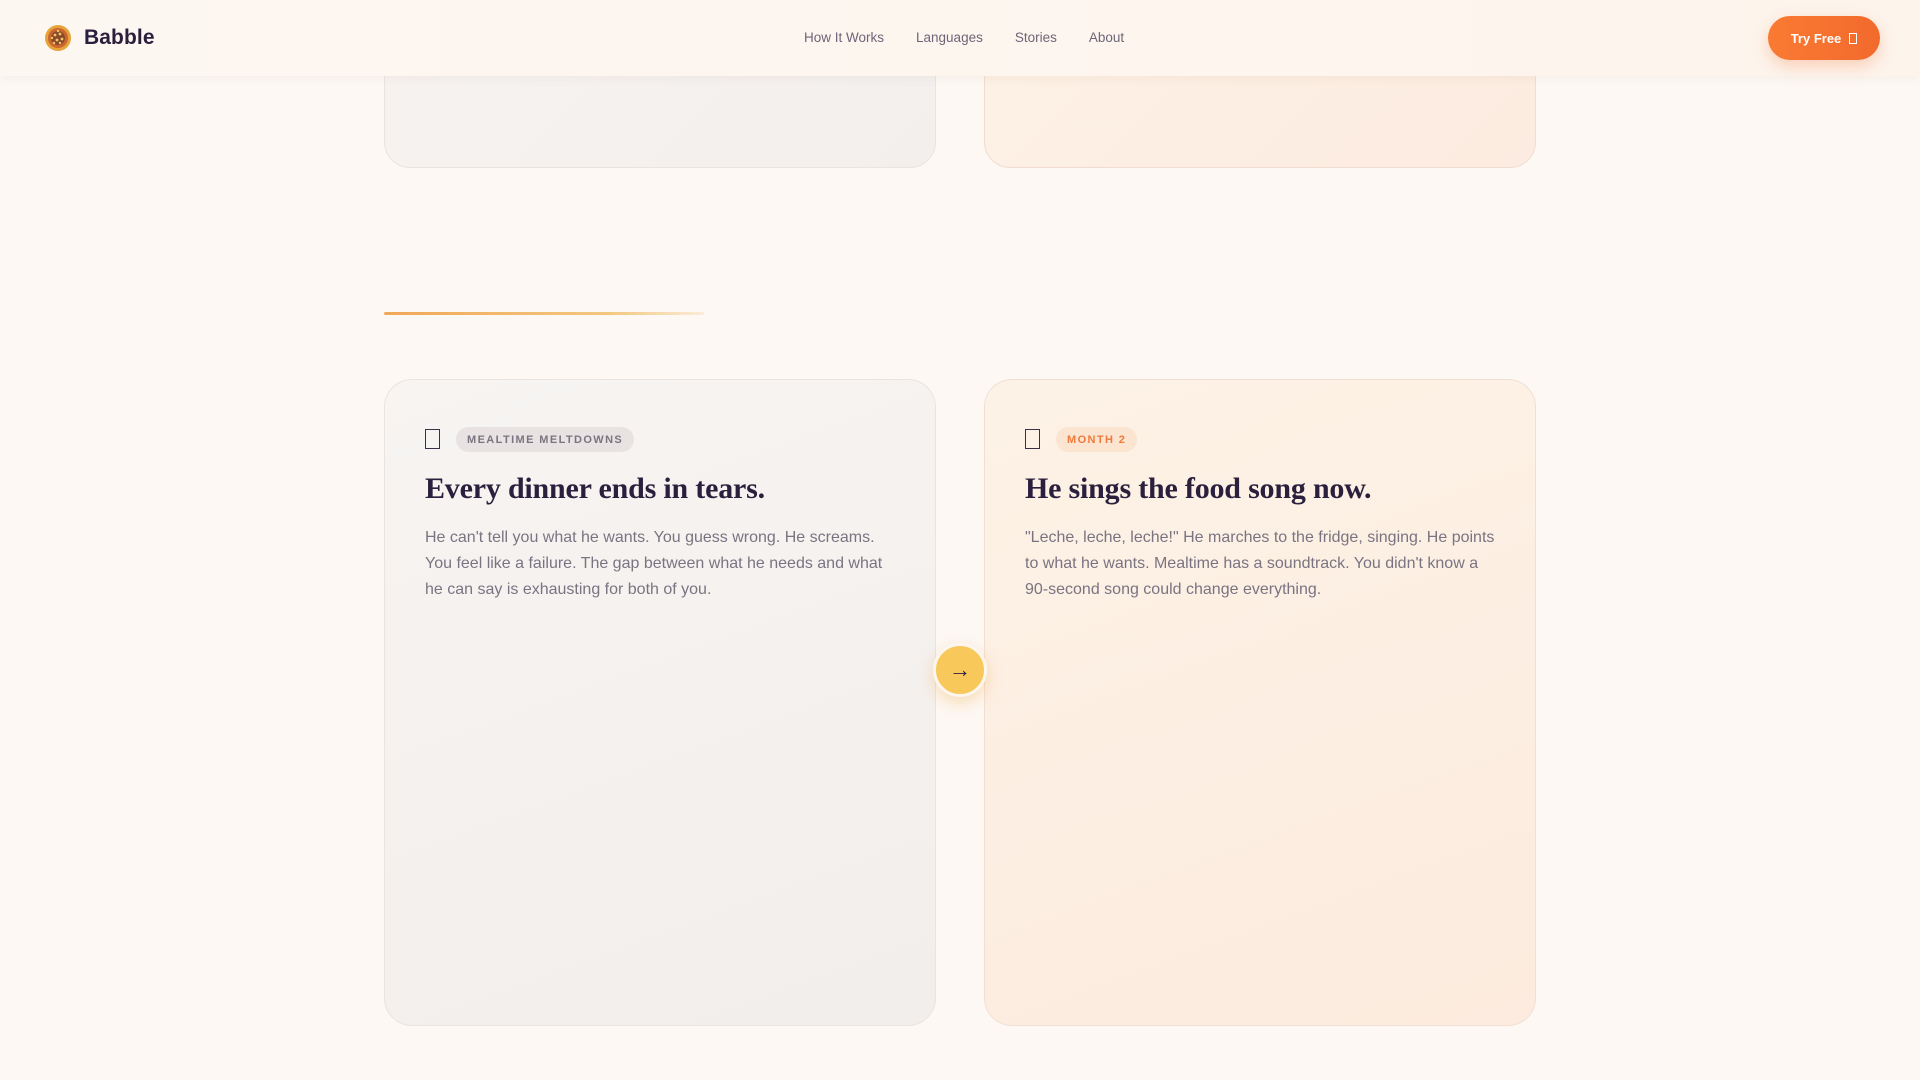 The image size is (1920, 1080). What do you see at coordinates (58, 38) in the screenshot?
I see `sunflower-icon` at bounding box center [58, 38].